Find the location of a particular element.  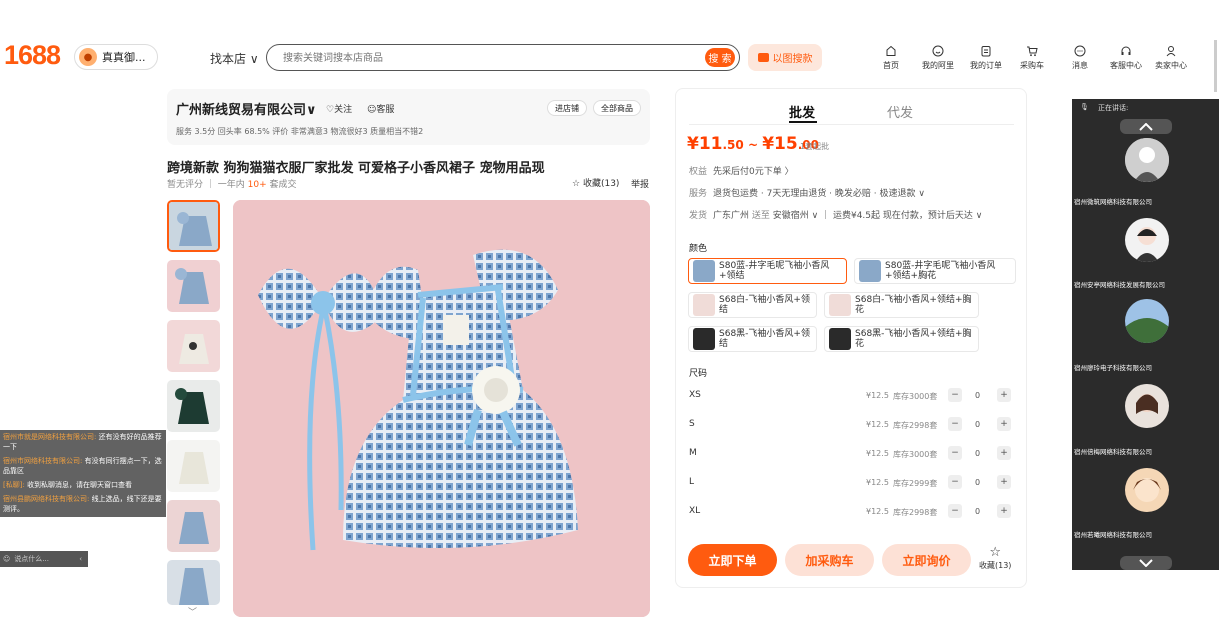

chat-input-bar: ☺ 说点什么... ‹ is located at coordinates (44, 559).